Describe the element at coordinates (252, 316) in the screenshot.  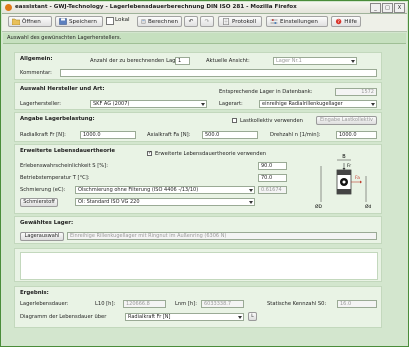
I see `life-chart-button: L` at that location.